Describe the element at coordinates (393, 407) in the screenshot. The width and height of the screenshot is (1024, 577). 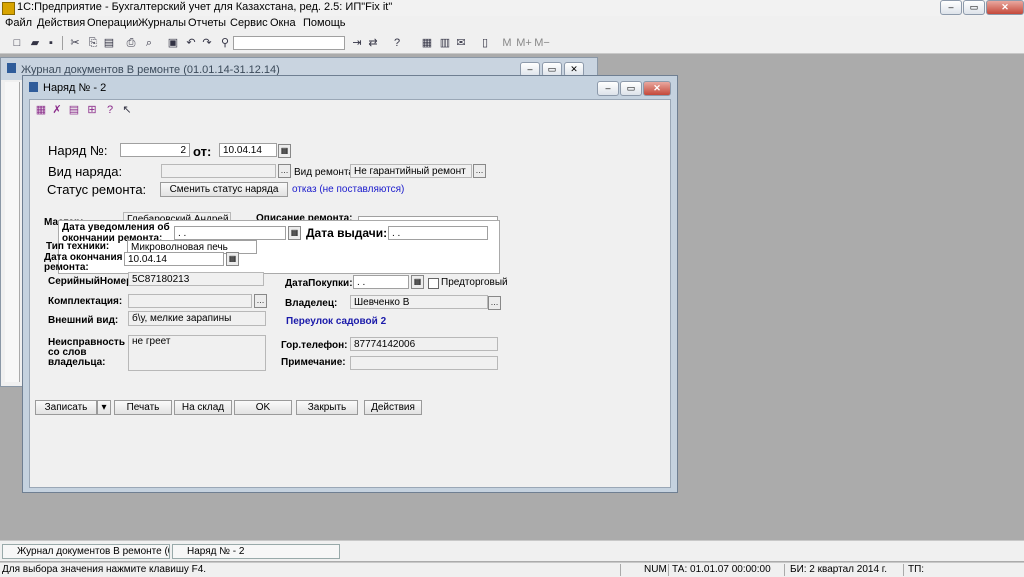
I see `actions-button: Действия` at that location.